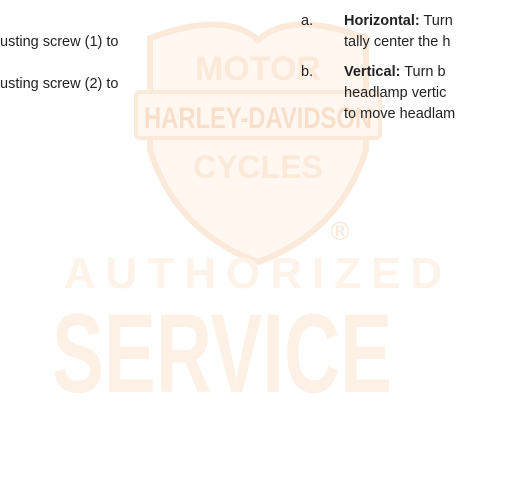 The width and height of the screenshot is (517, 492). I want to click on step-a-term: Horizontal:, so click(382, 21).